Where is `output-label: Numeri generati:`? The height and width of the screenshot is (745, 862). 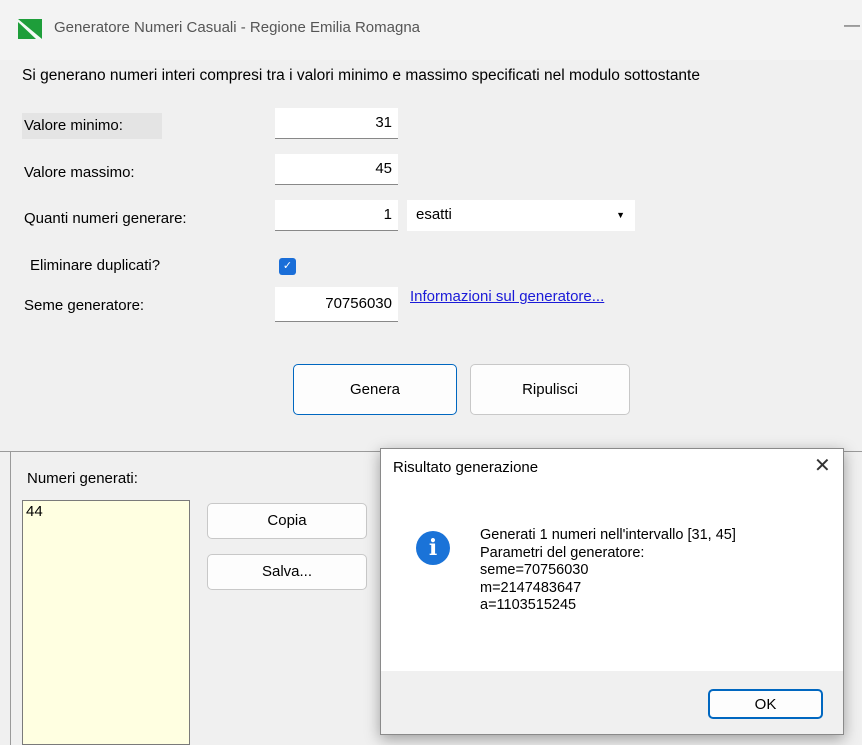 output-label: Numeri generati: is located at coordinates (82, 478).